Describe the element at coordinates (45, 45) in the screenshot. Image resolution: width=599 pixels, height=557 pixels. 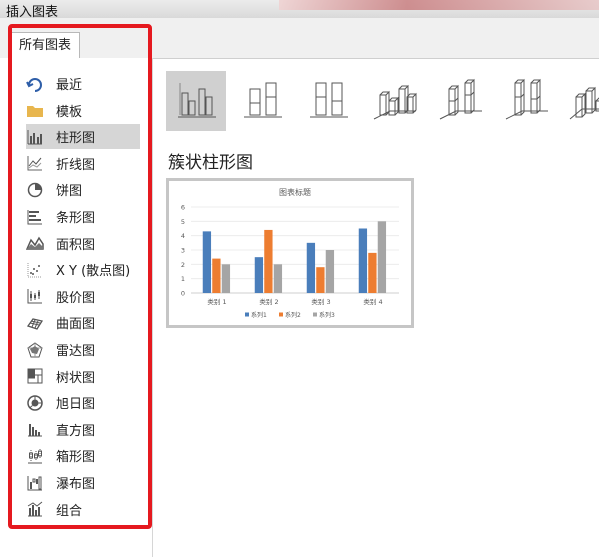
I see `tab-all-charts: 所有图表` at that location.